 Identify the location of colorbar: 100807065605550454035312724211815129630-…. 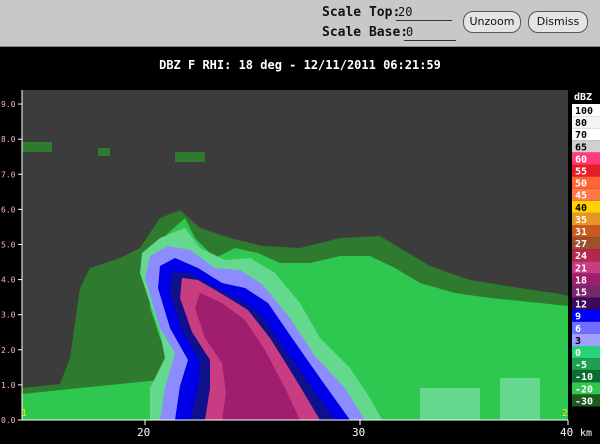
(586, 255).